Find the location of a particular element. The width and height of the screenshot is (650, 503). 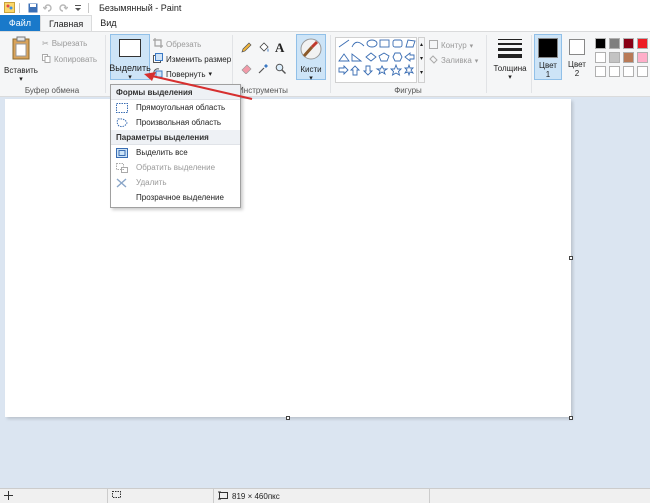

copy-label: Копировать is located at coordinates (76, 59).